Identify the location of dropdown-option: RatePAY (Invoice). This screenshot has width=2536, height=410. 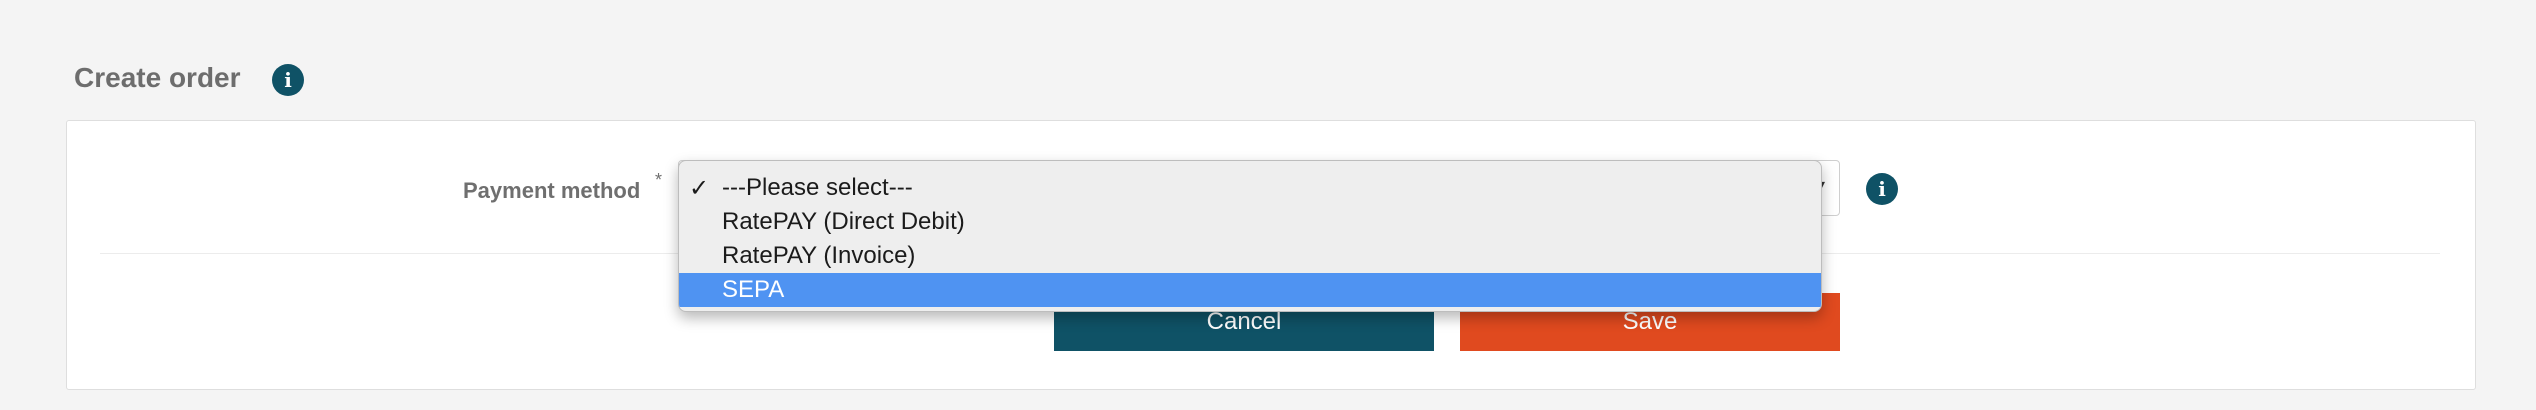
(1250, 256).